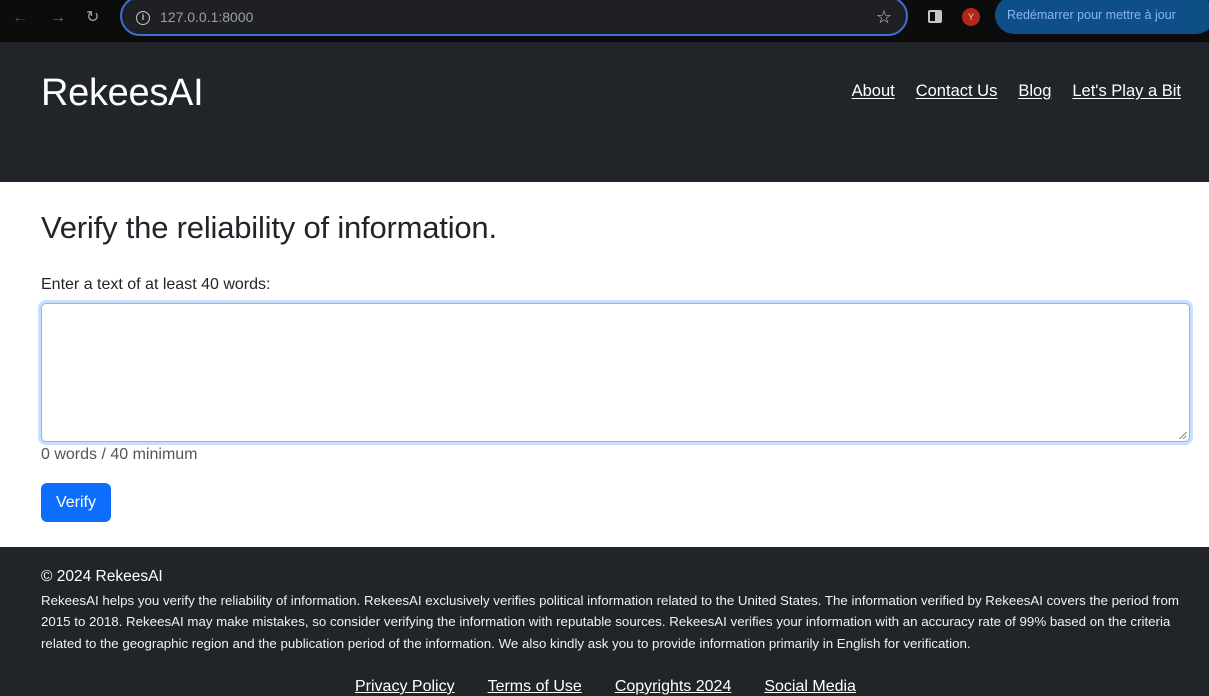  Describe the element at coordinates (1102, 17) in the screenshot. I see `restart-to-update-button: Redémarrer pour mettre à jour` at that location.